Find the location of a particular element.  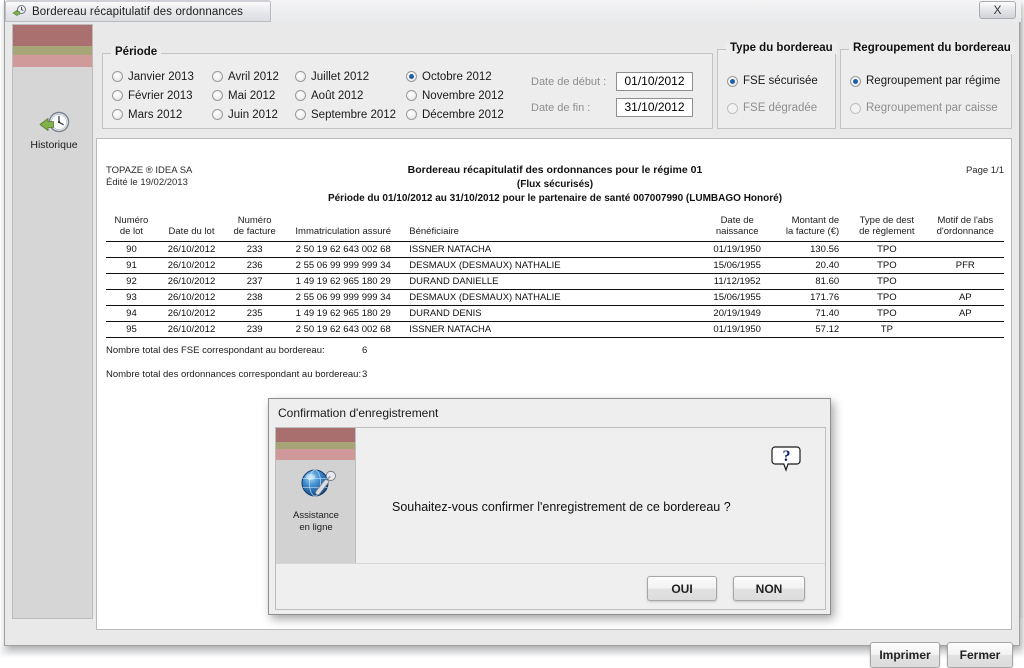

radio-aout-2012: Août 2012 is located at coordinates (350, 96).